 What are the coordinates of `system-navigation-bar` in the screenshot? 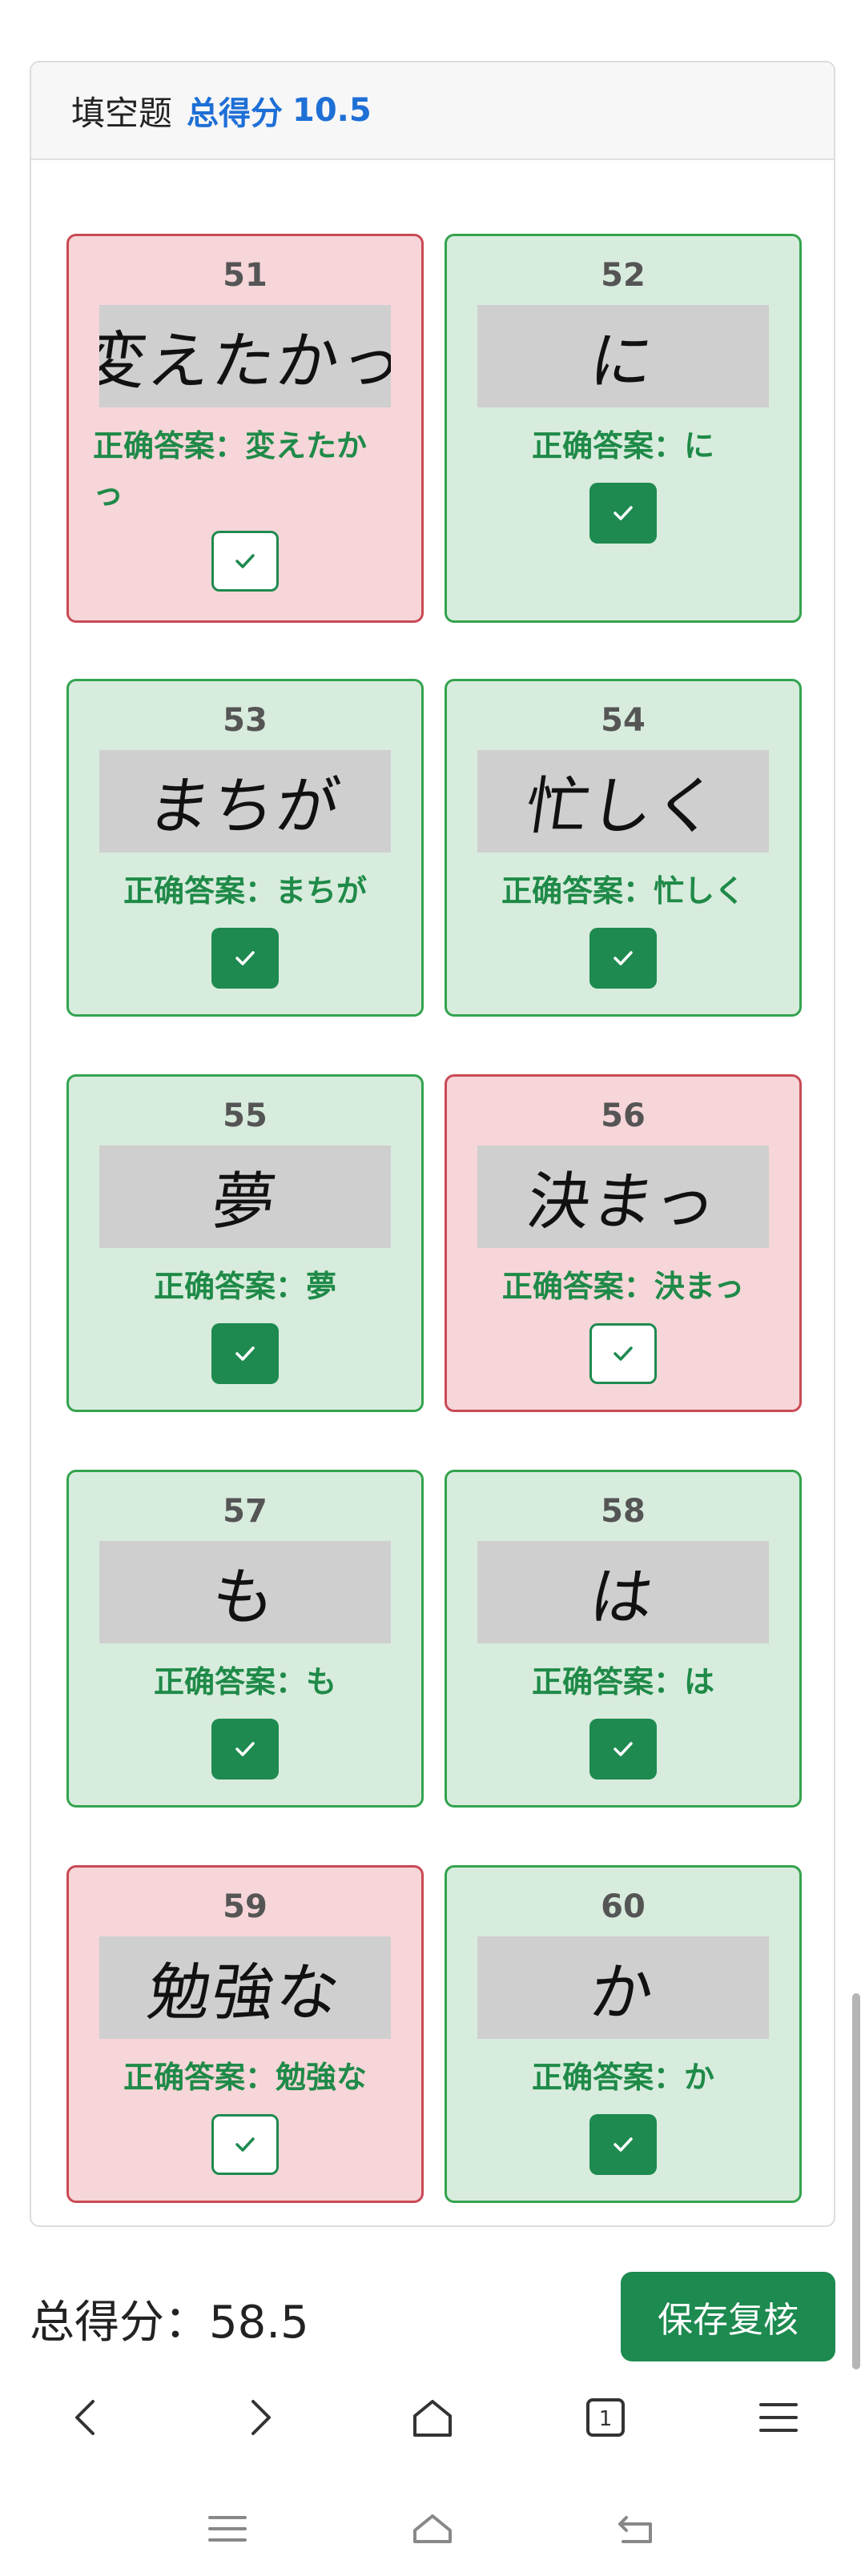 It's located at (432, 2529).